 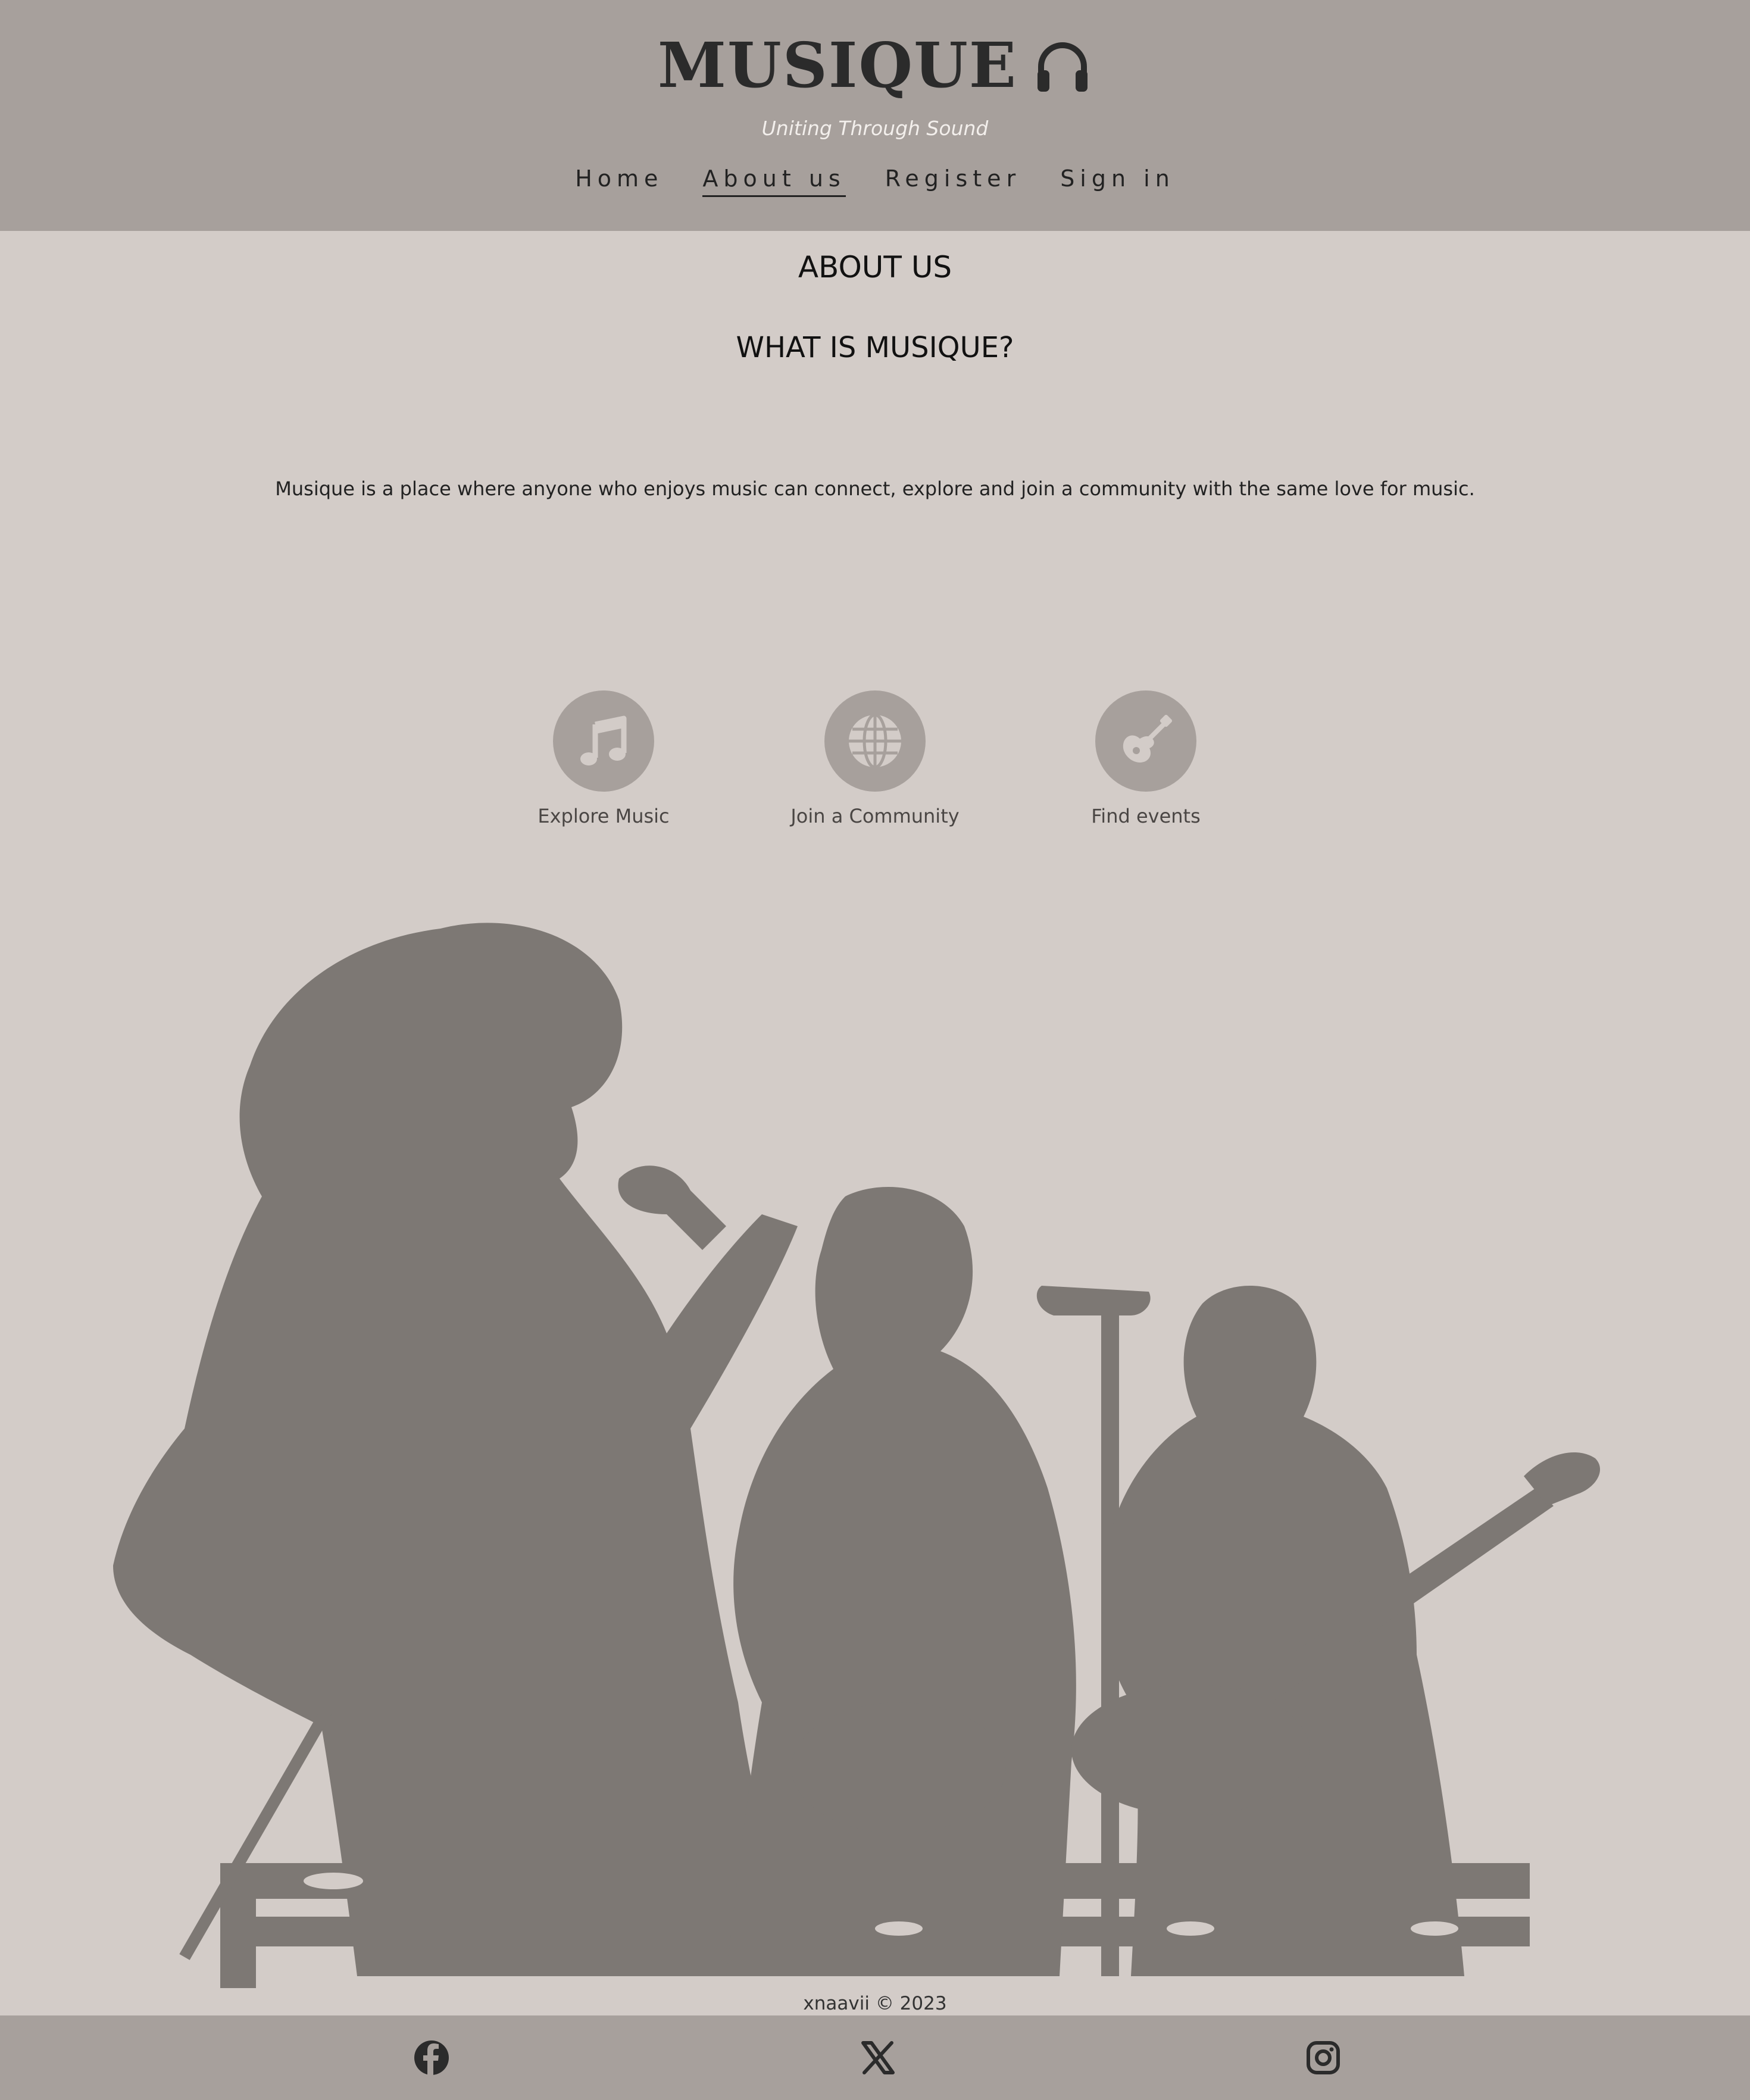 What do you see at coordinates (875, 128) in the screenshot?
I see `tagline: Uniting Through Sound` at bounding box center [875, 128].